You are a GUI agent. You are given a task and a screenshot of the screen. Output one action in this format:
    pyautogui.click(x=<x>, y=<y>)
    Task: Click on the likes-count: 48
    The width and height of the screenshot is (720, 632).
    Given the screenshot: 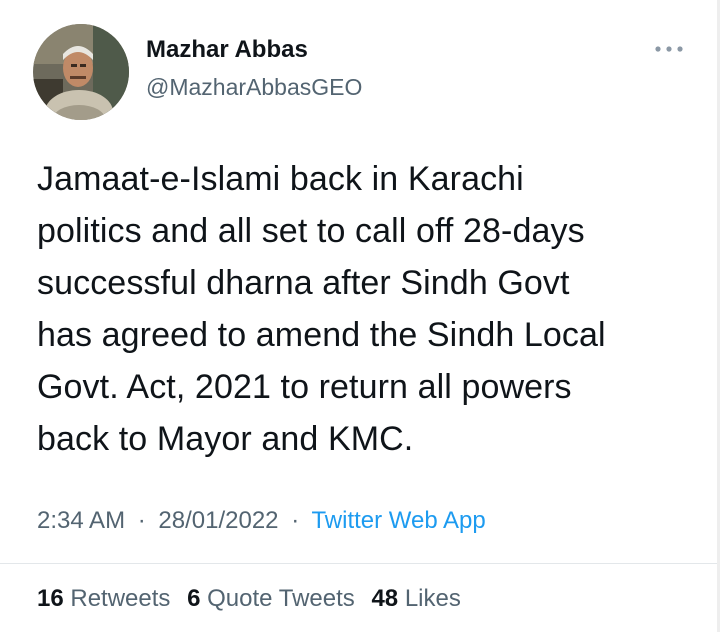 What is the action you would take?
    pyautogui.click(x=385, y=598)
    